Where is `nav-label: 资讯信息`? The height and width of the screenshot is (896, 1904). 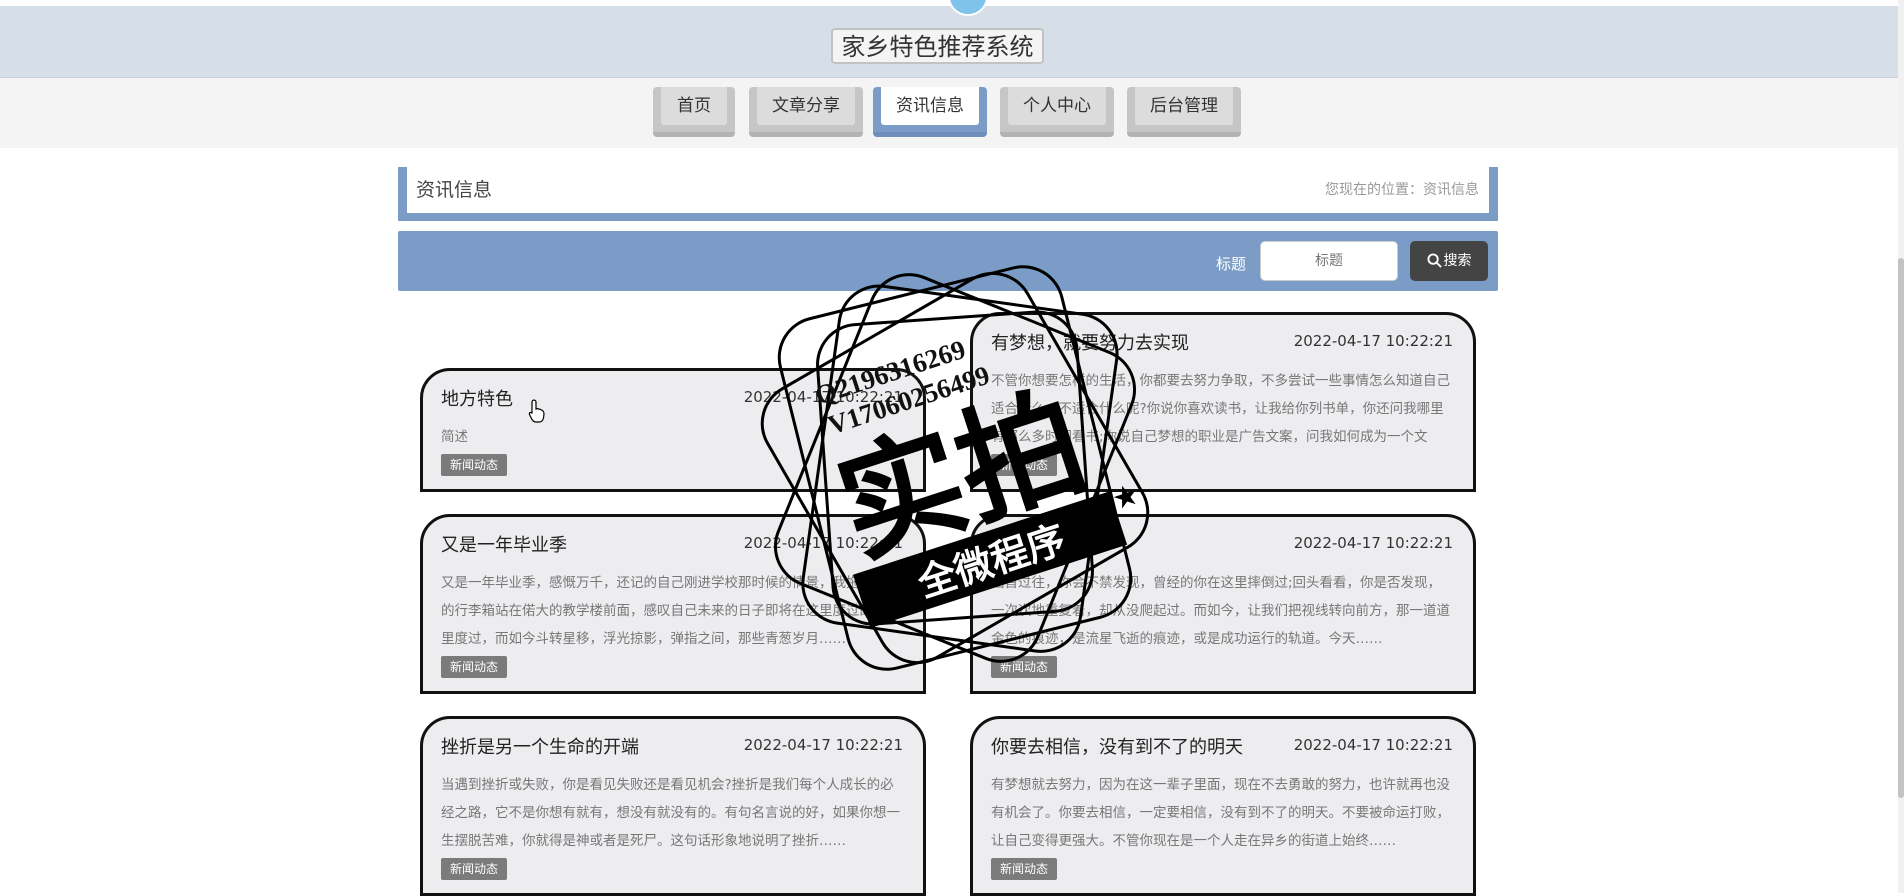
nav-label: 资讯信息 is located at coordinates (930, 106).